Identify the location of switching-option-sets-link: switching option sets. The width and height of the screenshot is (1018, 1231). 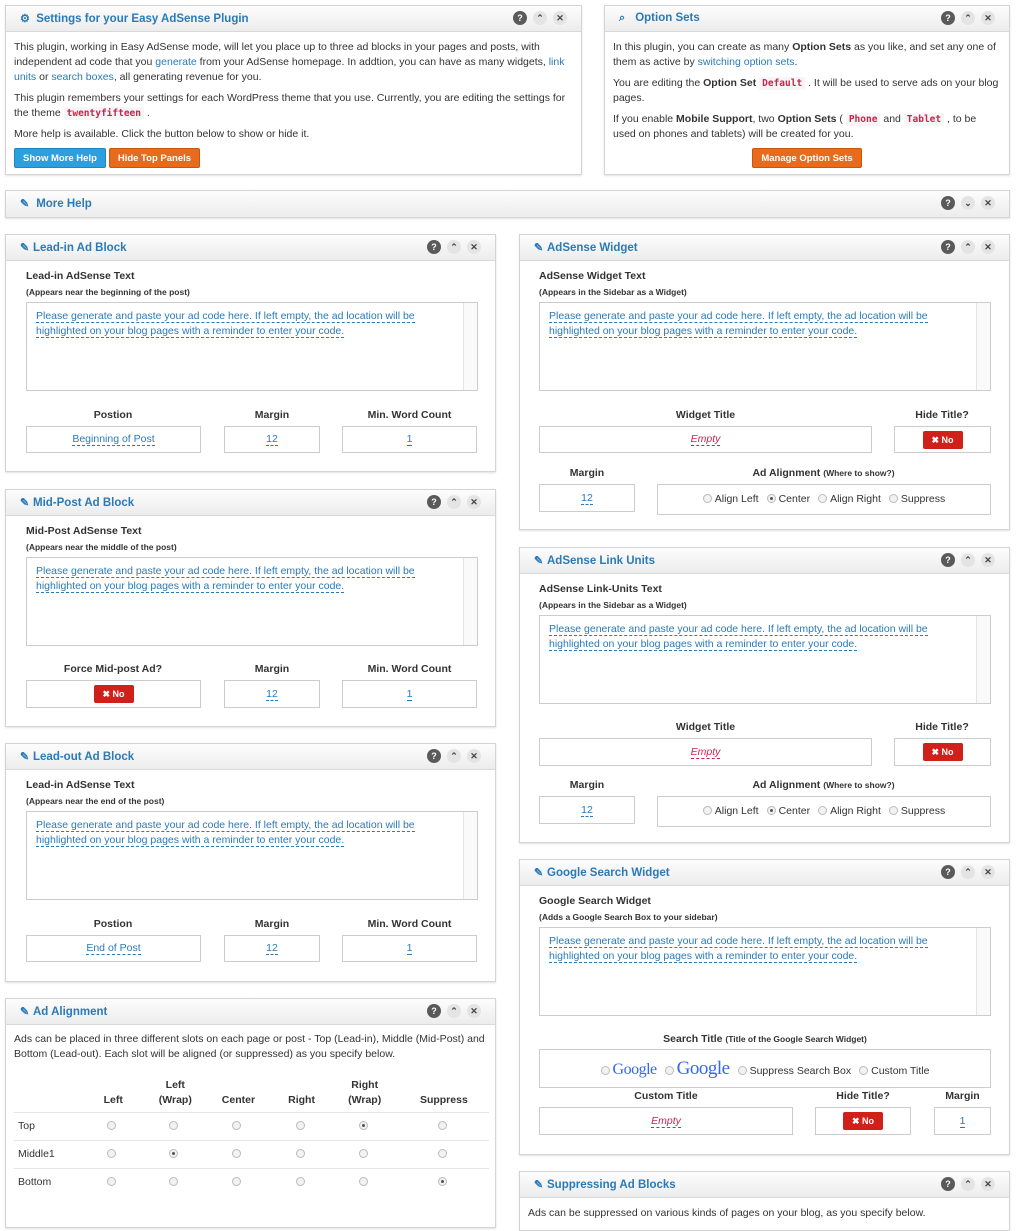
(746, 62).